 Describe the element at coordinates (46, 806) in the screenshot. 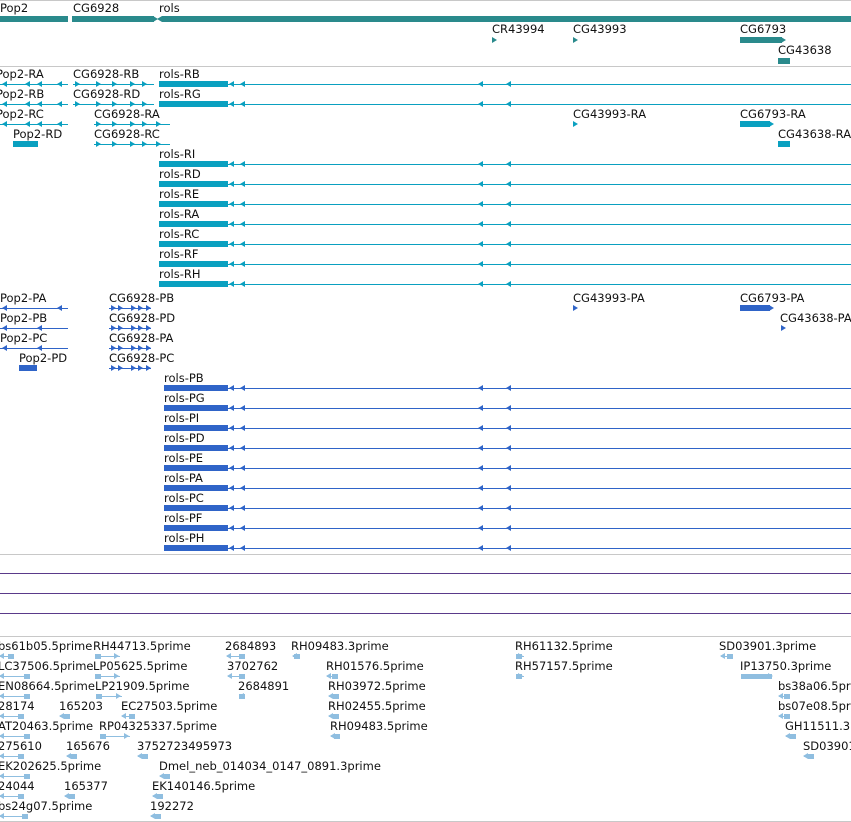

I see `feature-label: bs24g07.5prime` at that location.